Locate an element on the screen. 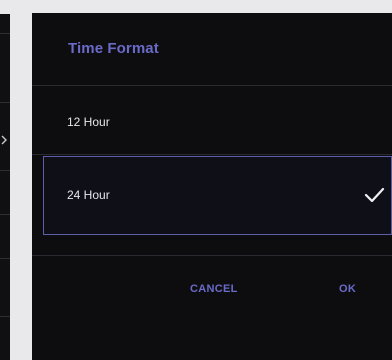 This screenshot has height=360, width=392. option-label: 24 Hour is located at coordinates (88, 195).